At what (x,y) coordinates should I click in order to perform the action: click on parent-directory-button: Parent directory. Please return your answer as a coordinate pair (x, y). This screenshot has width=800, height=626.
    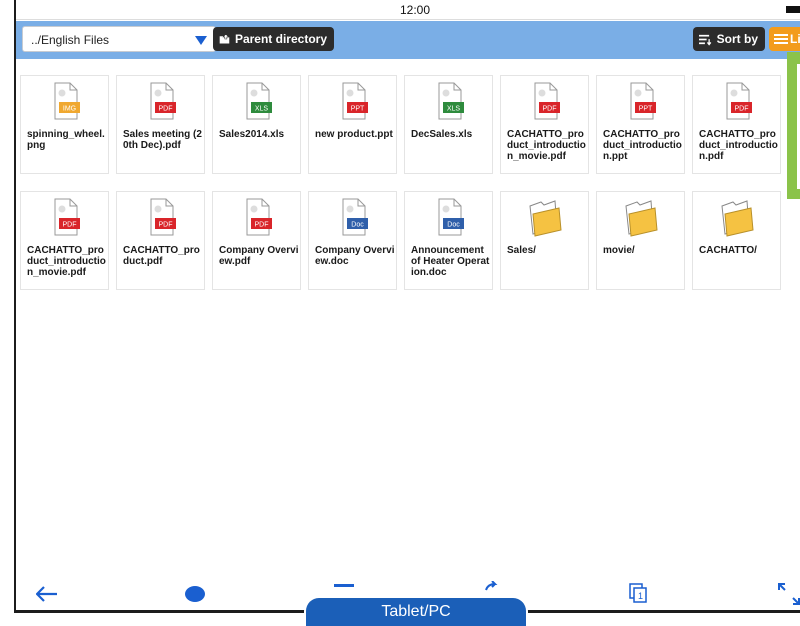
    Looking at the image, I should click on (273, 39).